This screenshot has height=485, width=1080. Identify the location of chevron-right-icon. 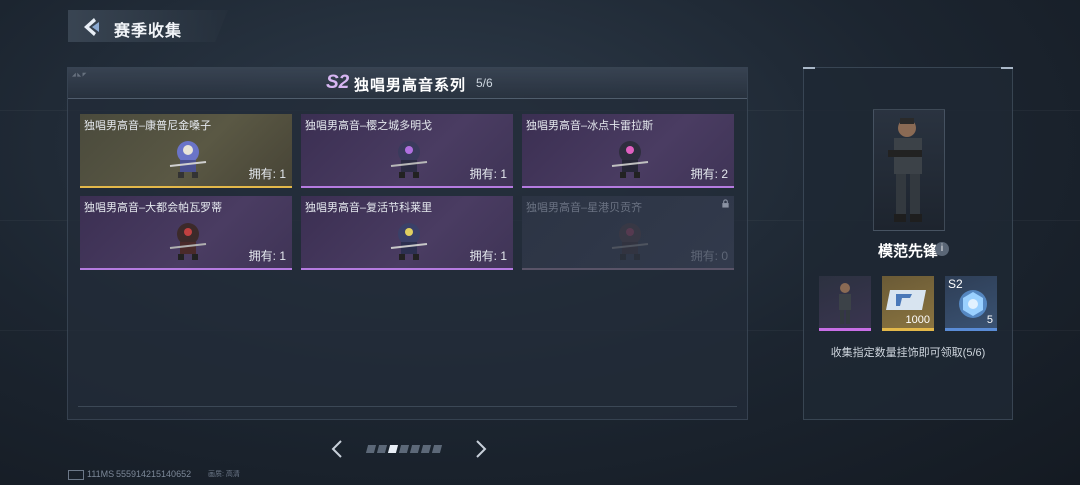
(481, 449).